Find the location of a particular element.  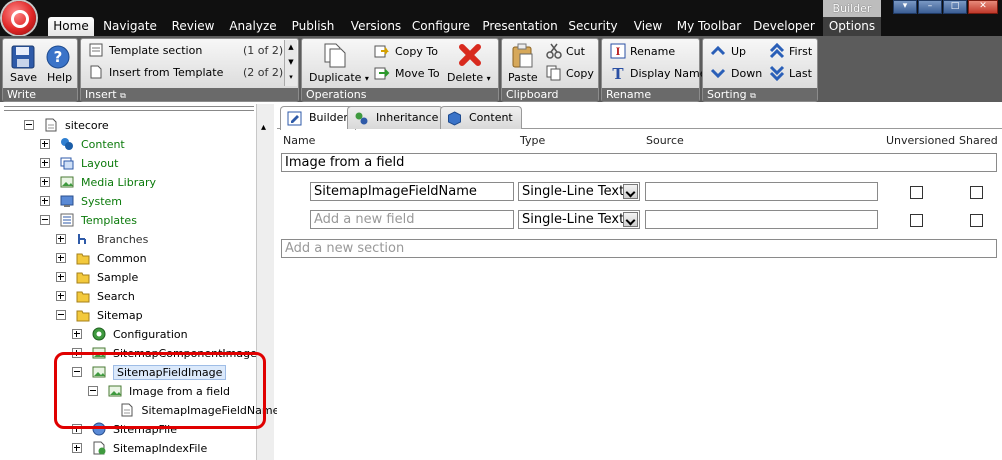

tree-item-configuration: Configuration is located at coordinates (130, 335).